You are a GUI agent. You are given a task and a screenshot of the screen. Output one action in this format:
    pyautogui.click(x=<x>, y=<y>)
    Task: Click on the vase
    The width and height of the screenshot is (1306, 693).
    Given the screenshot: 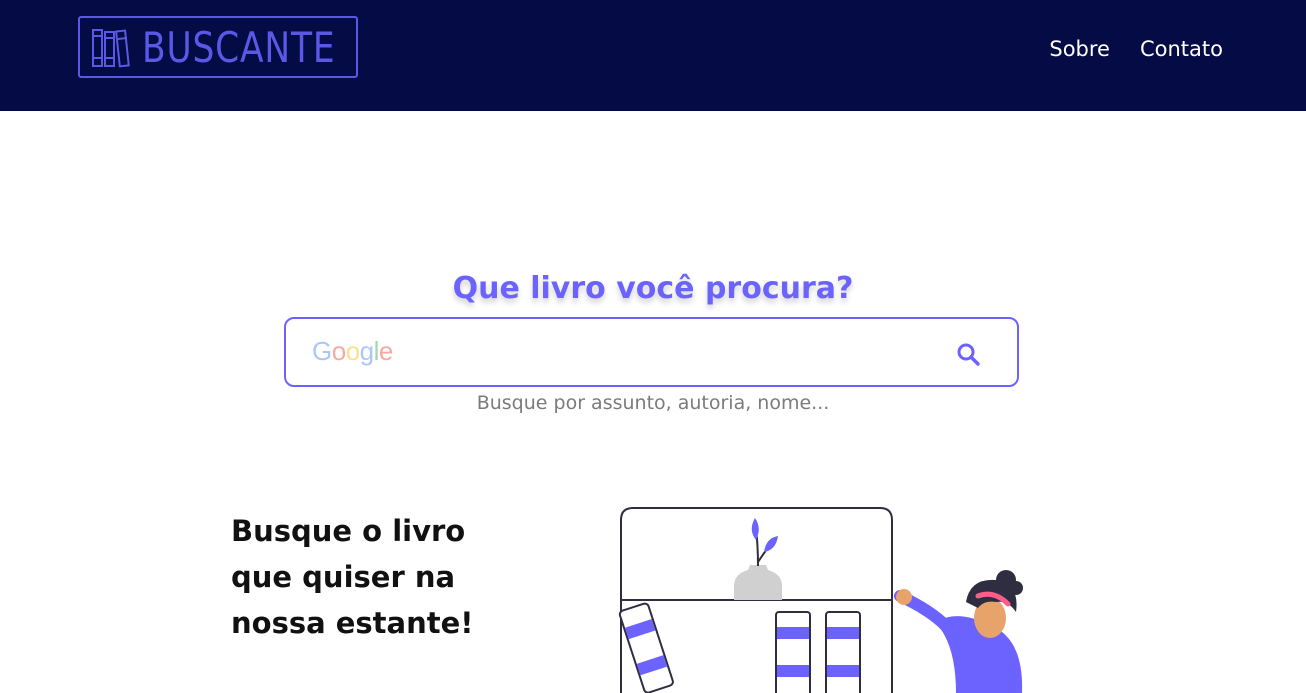 What is the action you would take?
    pyautogui.click(x=758, y=582)
    